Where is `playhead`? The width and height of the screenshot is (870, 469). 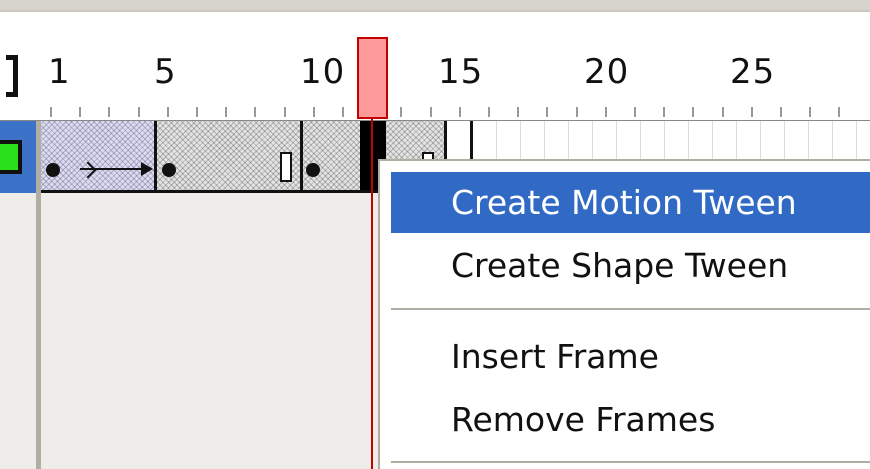
playhead is located at coordinates (372, 78).